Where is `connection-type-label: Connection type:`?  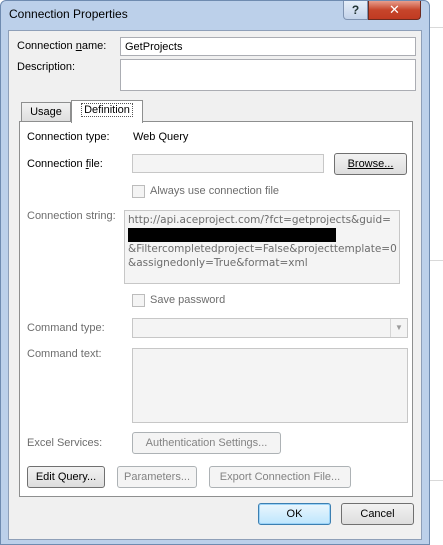 connection-type-label: Connection type: is located at coordinates (68, 137).